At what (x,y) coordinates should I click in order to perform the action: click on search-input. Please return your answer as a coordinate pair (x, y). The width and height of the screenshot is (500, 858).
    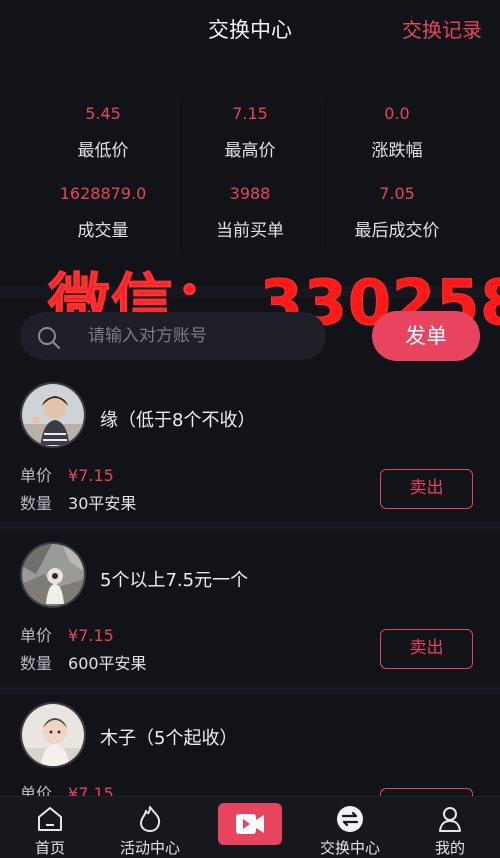
    Looking at the image, I should click on (203, 336).